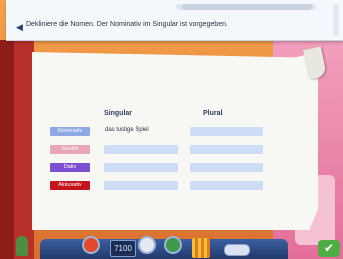 This screenshot has width=343, height=259. I want to click on pencils-icon, so click(201, 248).